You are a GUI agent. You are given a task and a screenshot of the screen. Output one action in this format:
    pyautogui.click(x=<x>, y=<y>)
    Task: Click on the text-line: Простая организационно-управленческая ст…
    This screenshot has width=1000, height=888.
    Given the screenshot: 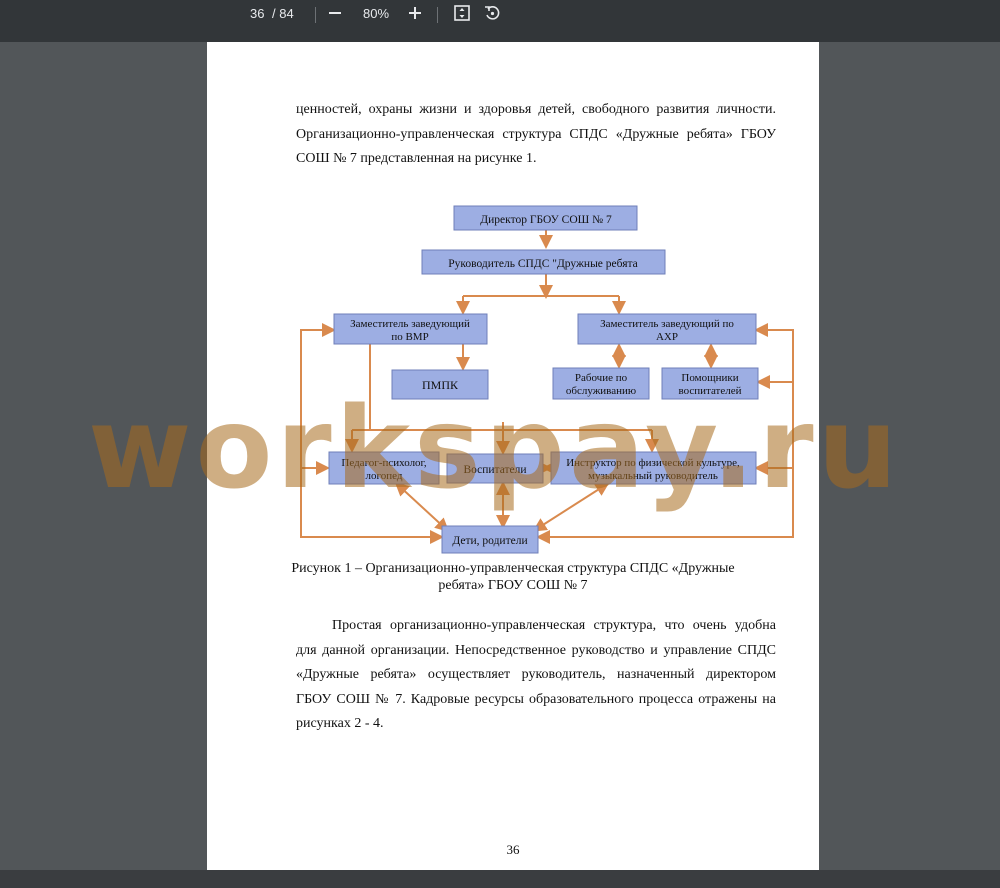 What is the action you would take?
    pyautogui.click(x=554, y=625)
    